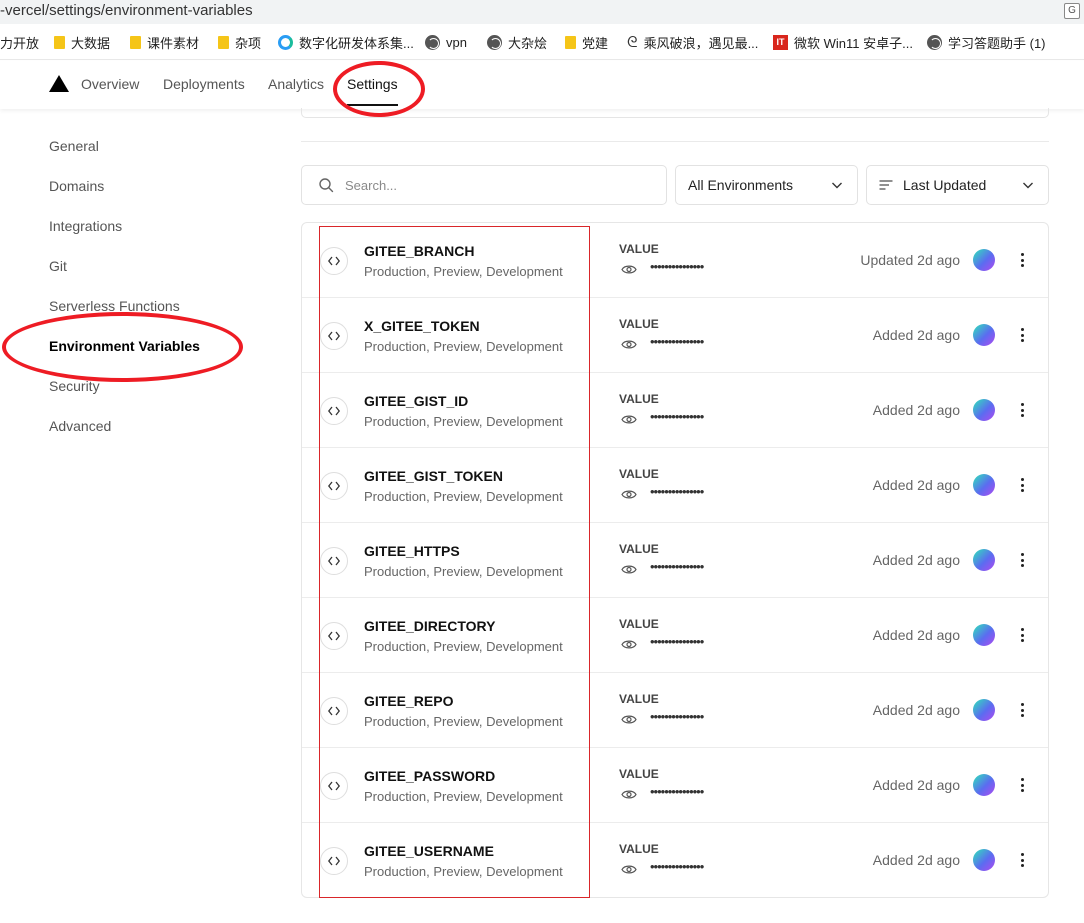 The width and height of the screenshot is (1084, 923). I want to click on bookmark-label: 大数据, so click(91, 43).